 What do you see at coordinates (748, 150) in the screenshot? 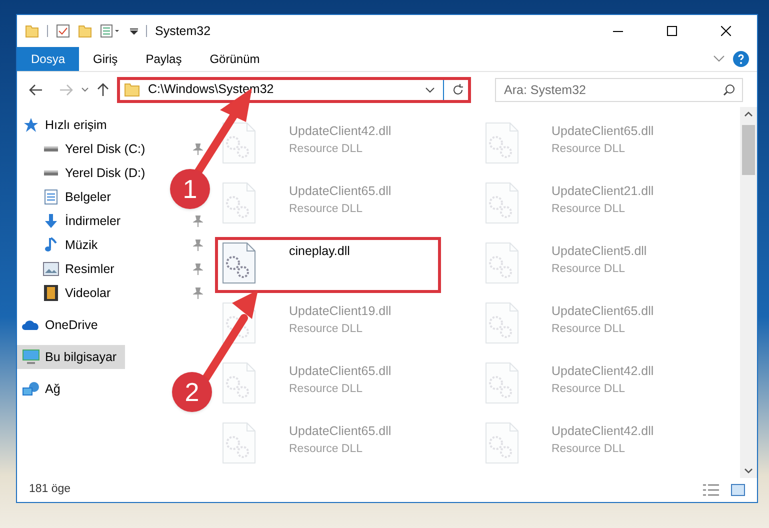
I see `scroll-thumb` at bounding box center [748, 150].